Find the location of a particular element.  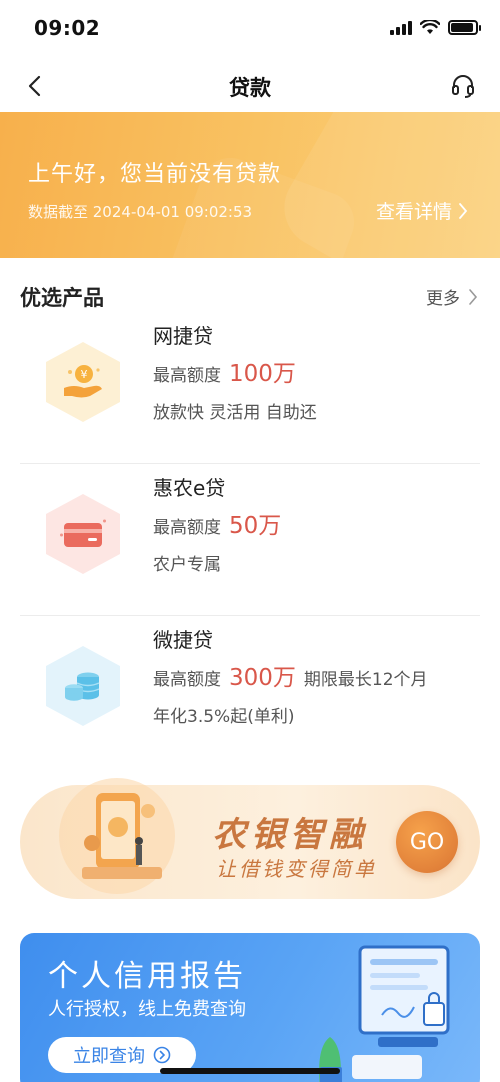

home-indicator is located at coordinates (250, 1071).